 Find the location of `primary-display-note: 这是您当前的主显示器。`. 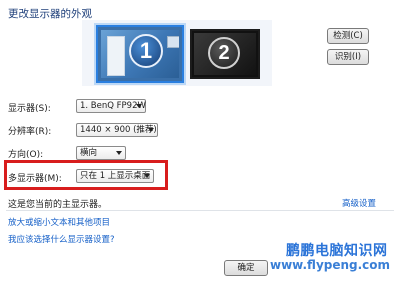

primary-display-note: 这是您当前的主显示器。 is located at coordinates (58, 205).